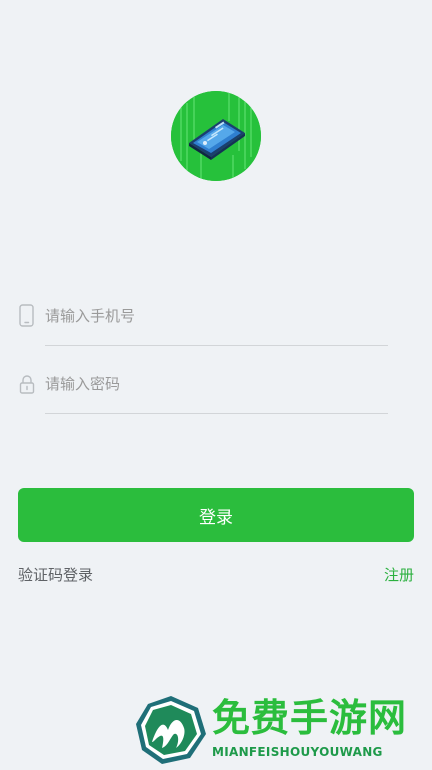 The height and width of the screenshot is (770, 432). What do you see at coordinates (171, 730) in the screenshot?
I see `watermark-emblem-icon` at bounding box center [171, 730].